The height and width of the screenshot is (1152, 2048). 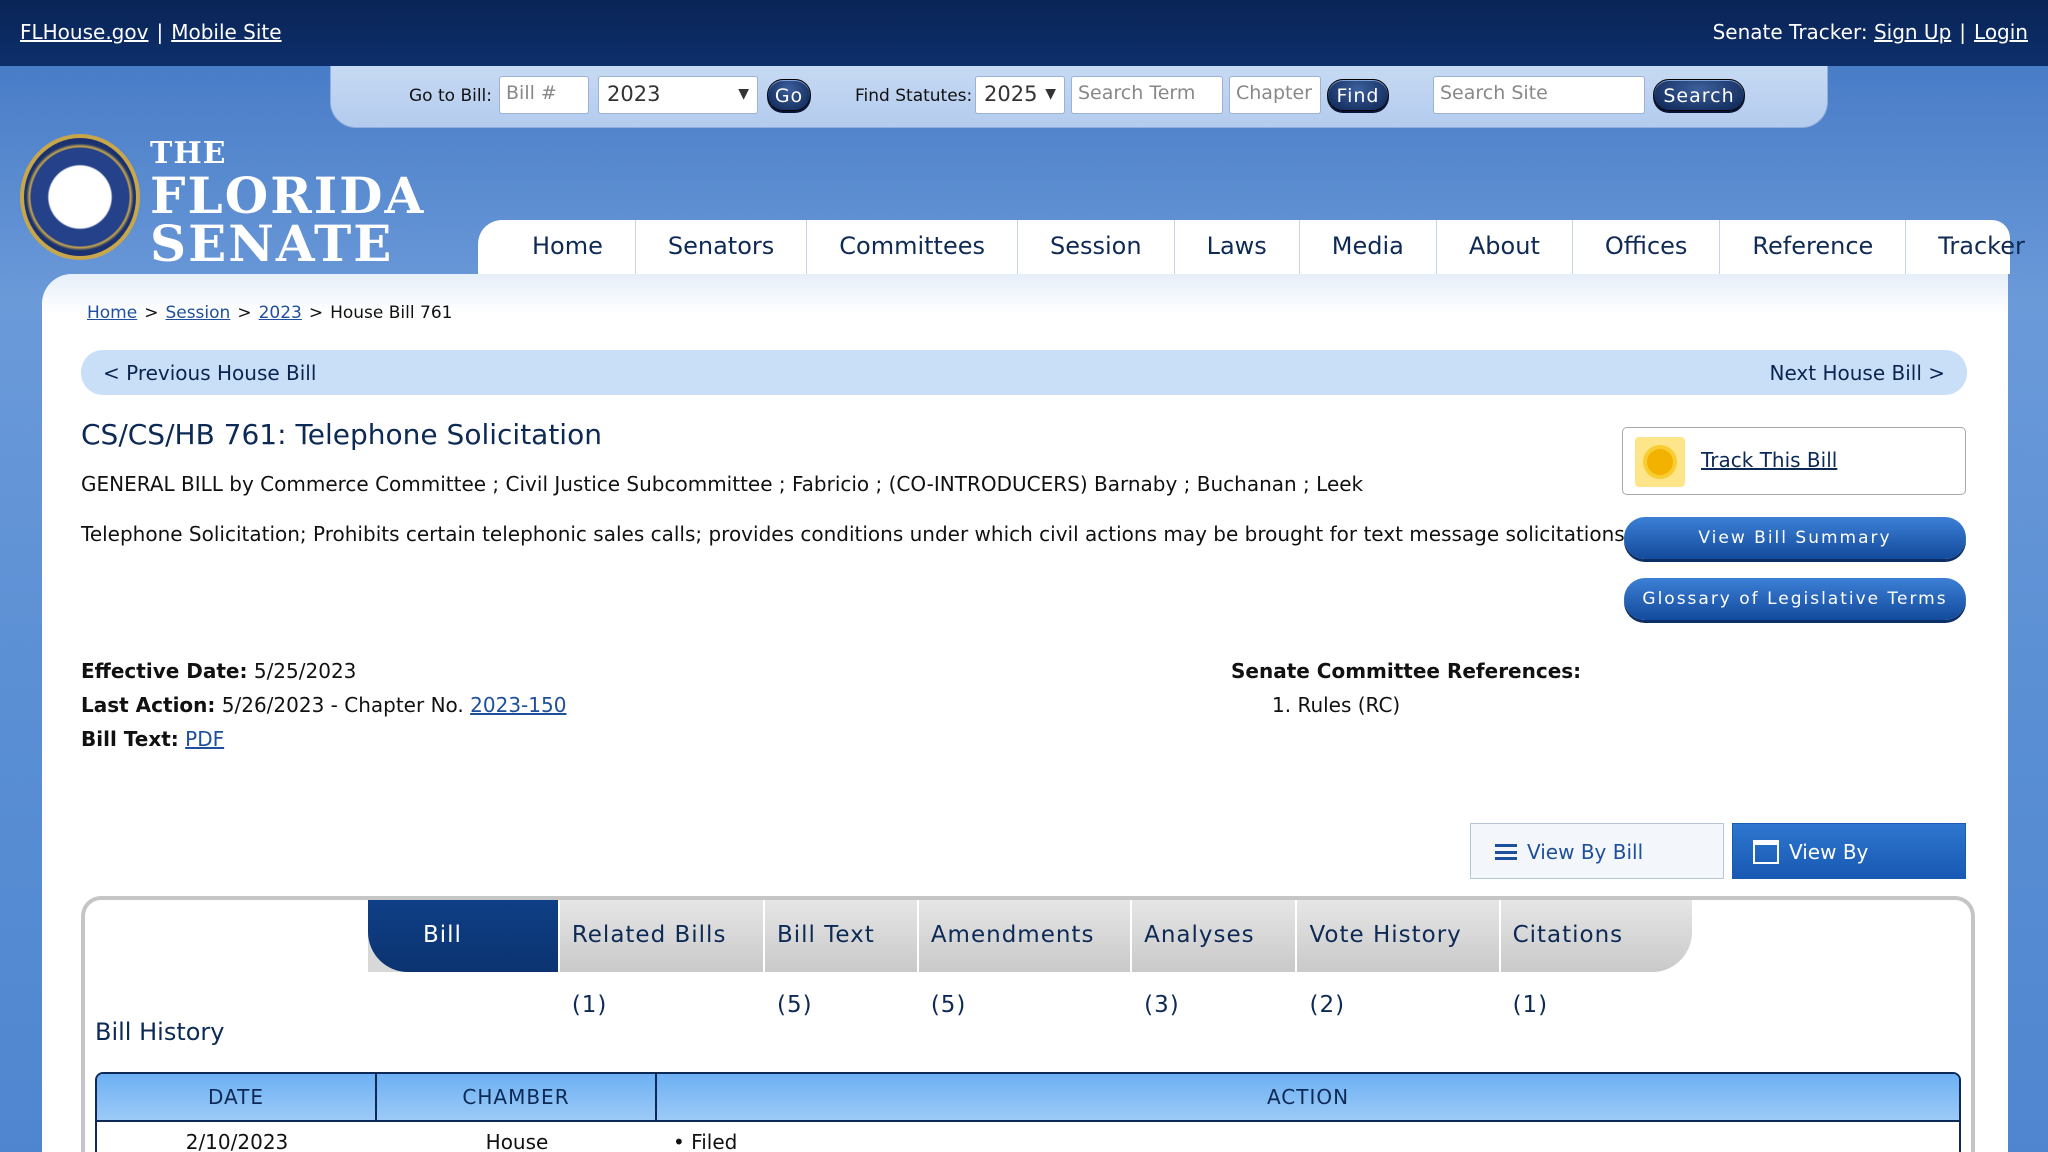 I want to click on search-button: Search, so click(x=1699, y=95).